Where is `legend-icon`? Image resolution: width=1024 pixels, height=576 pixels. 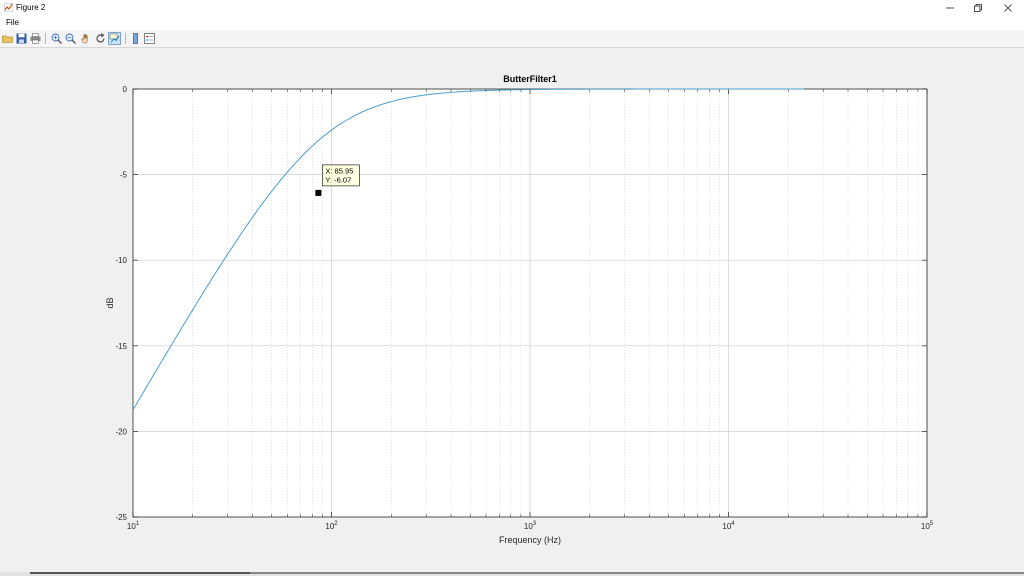
legend-icon is located at coordinates (149, 38).